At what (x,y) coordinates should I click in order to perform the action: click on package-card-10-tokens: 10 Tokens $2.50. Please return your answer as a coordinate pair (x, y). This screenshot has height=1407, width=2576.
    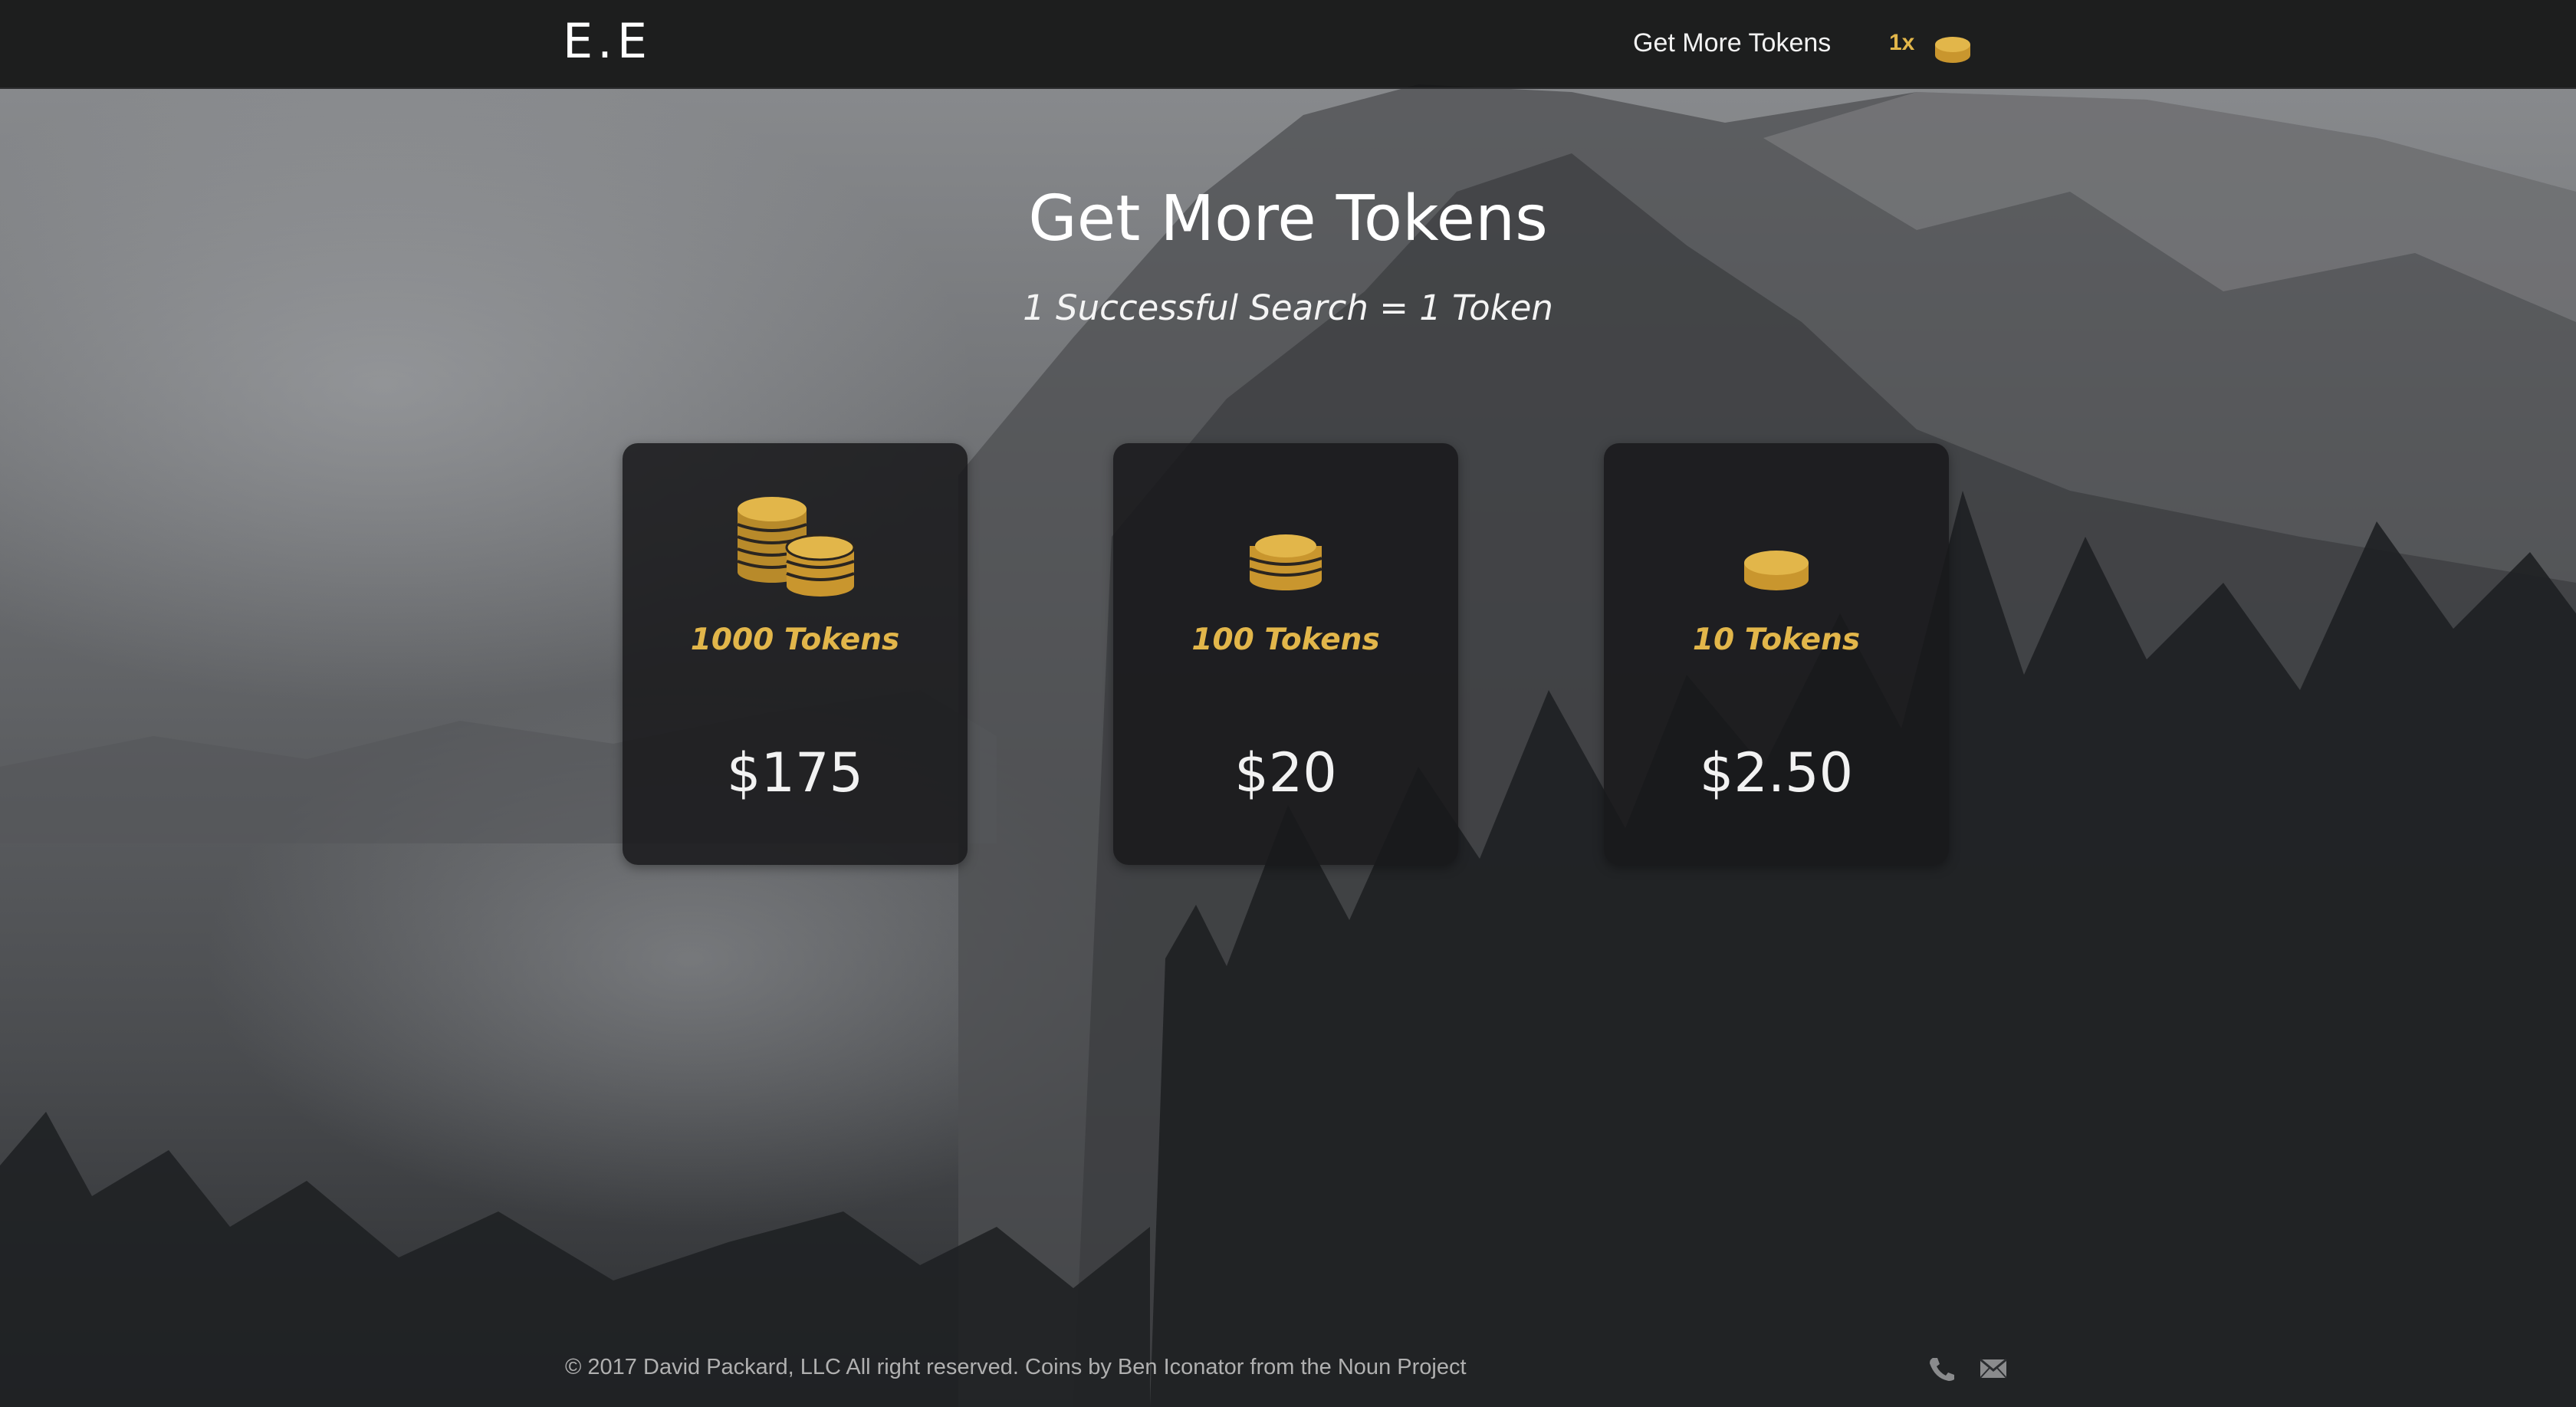
    Looking at the image, I should click on (1777, 654).